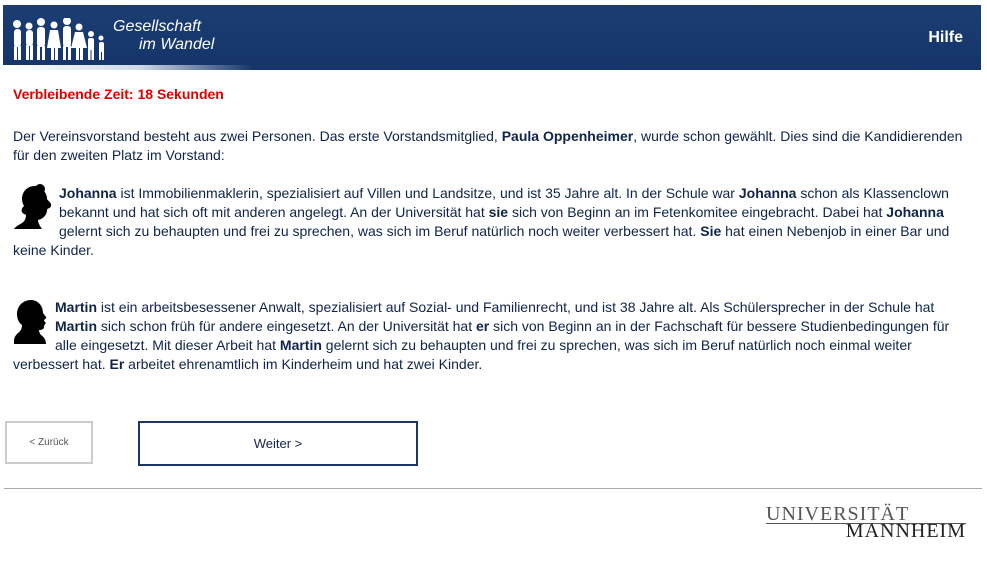  I want to click on logo-text: Gesellschaft im Wandel, so click(163, 36).